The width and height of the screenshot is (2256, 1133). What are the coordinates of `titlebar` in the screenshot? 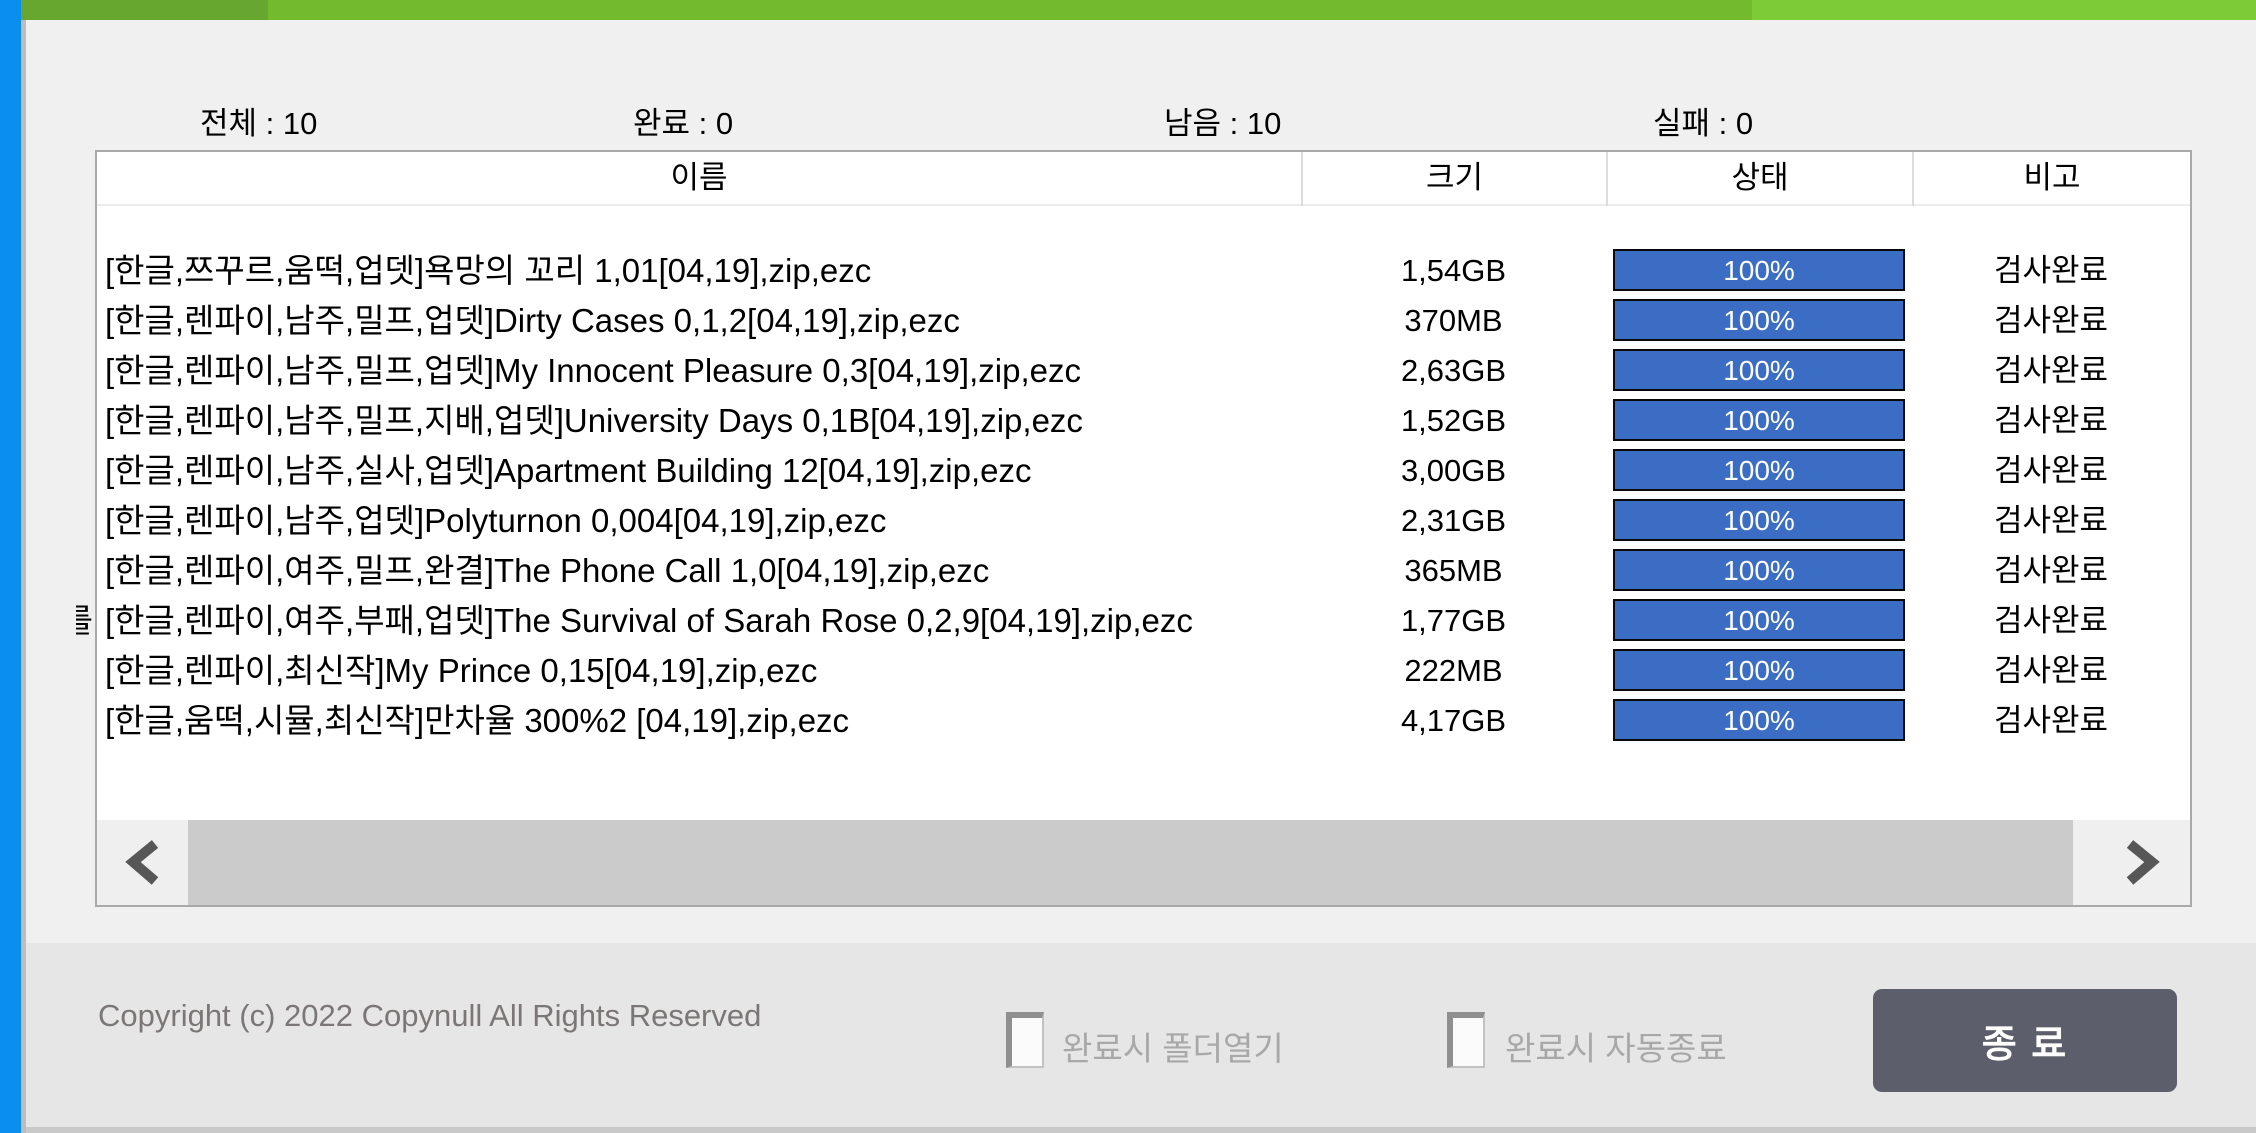 It's located at (1138, 10).